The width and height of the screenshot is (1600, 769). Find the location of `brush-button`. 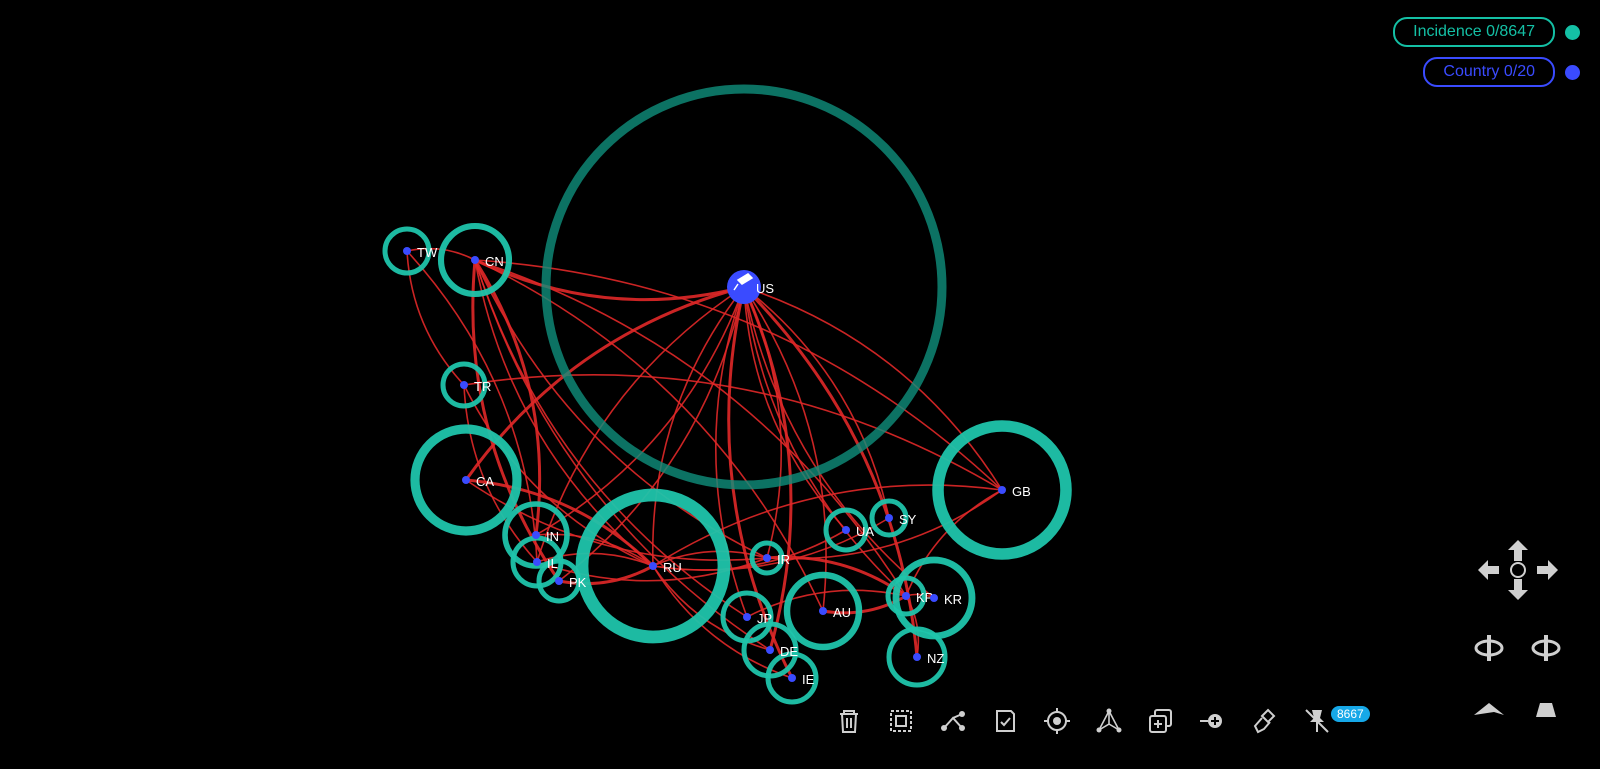

brush-button is located at coordinates (1265, 721).